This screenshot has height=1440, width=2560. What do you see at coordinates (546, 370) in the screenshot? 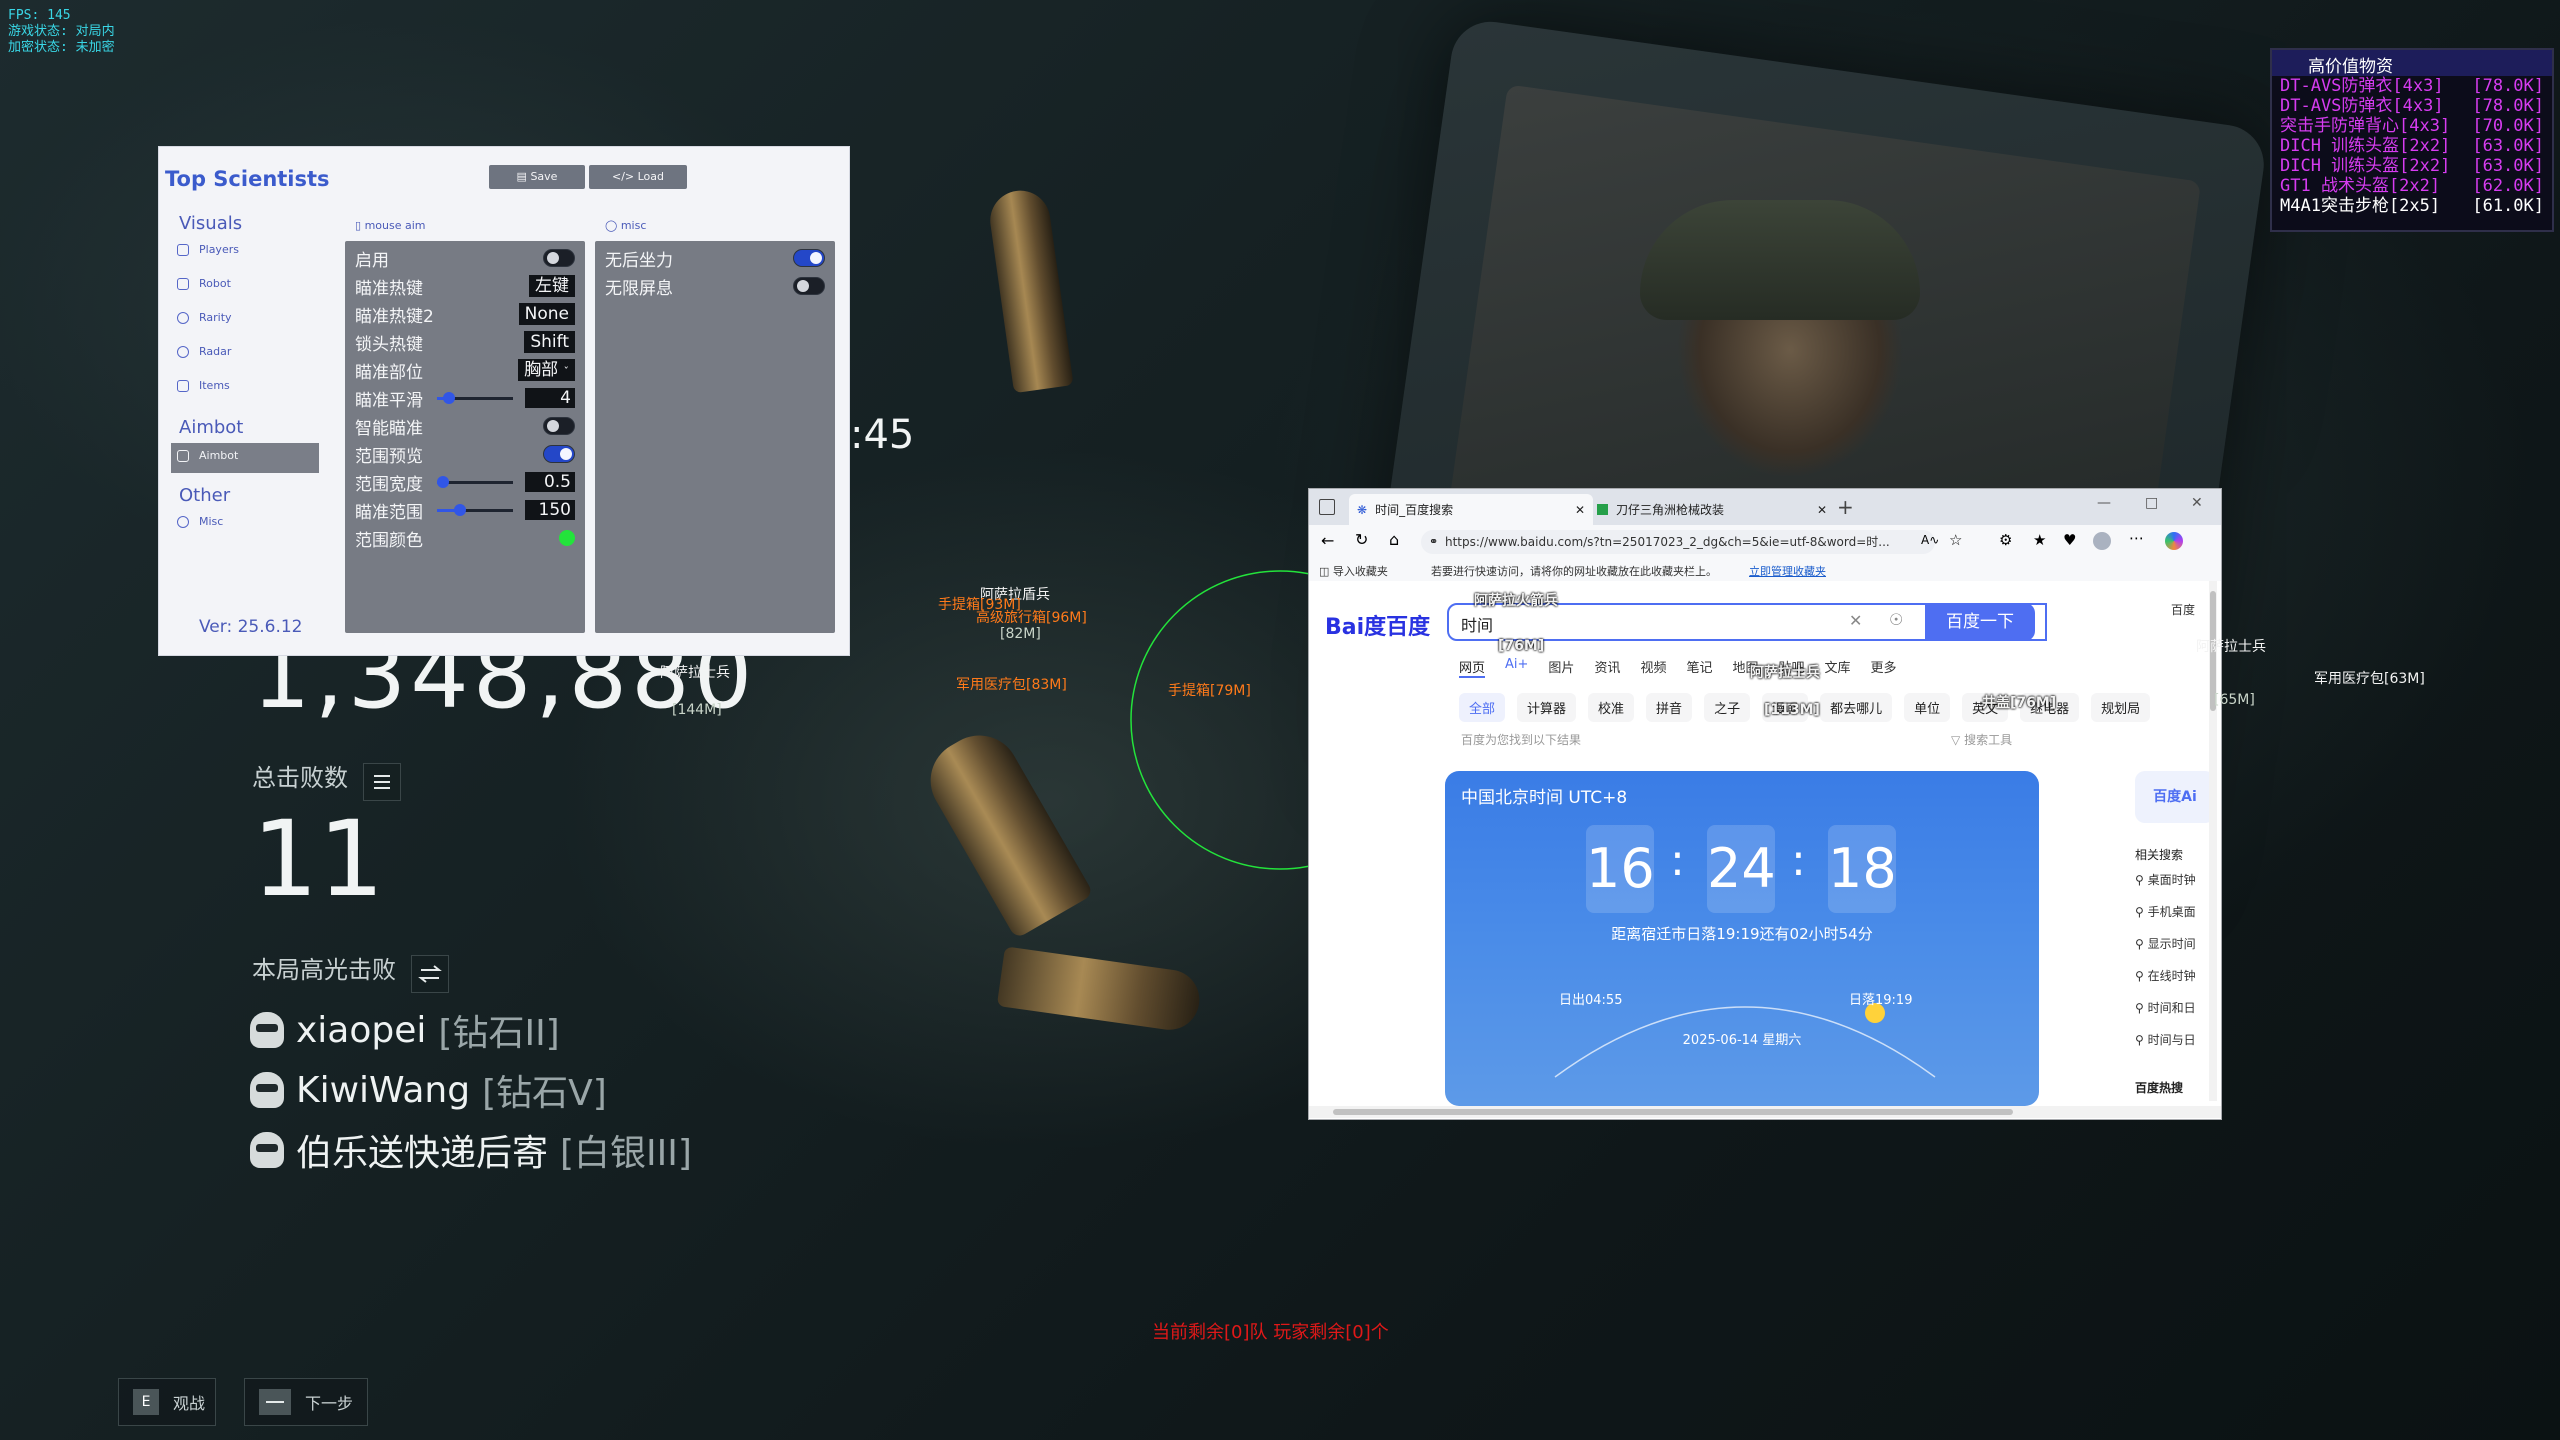
I see `aim-part-select: 胸部 ˇ` at bounding box center [546, 370].